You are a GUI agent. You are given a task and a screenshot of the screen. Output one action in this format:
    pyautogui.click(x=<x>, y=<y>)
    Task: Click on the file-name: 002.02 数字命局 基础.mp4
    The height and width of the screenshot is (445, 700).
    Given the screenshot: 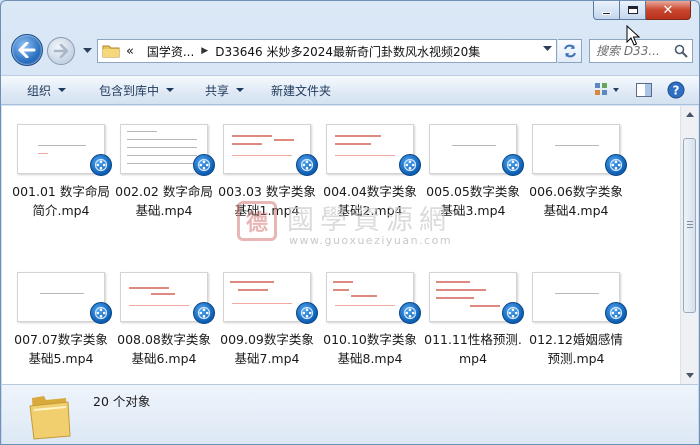 What is the action you would take?
    pyautogui.click(x=164, y=201)
    